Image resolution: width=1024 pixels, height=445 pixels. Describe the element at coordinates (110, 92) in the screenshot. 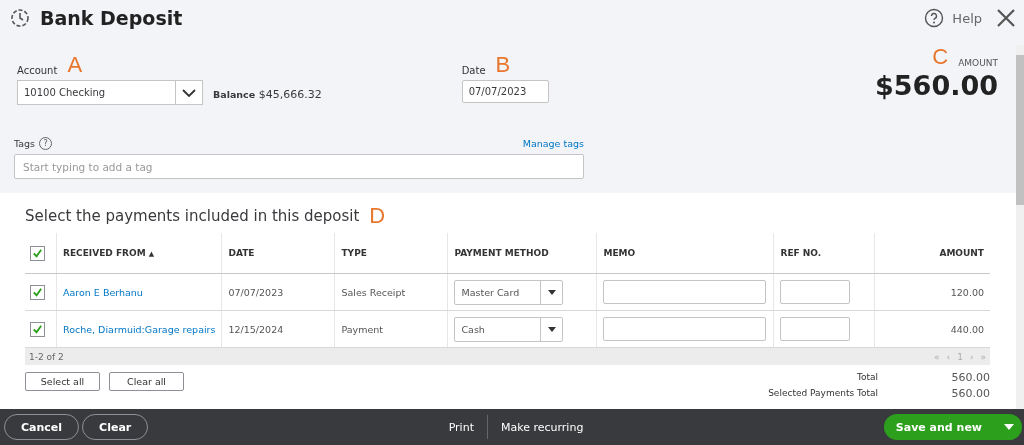

I see `account-dropdown: 10100 Checking` at that location.